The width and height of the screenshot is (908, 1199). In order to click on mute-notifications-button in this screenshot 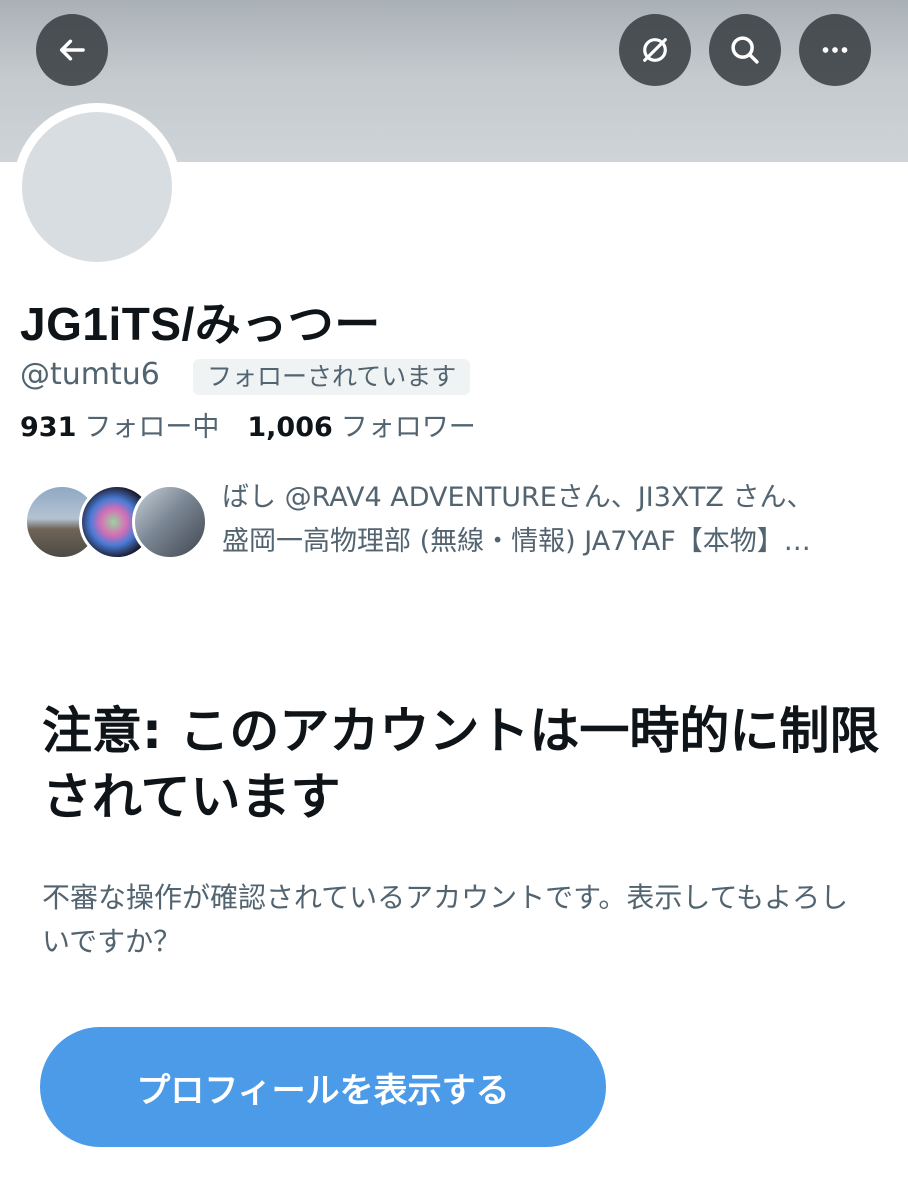, I will do `click(655, 50)`.